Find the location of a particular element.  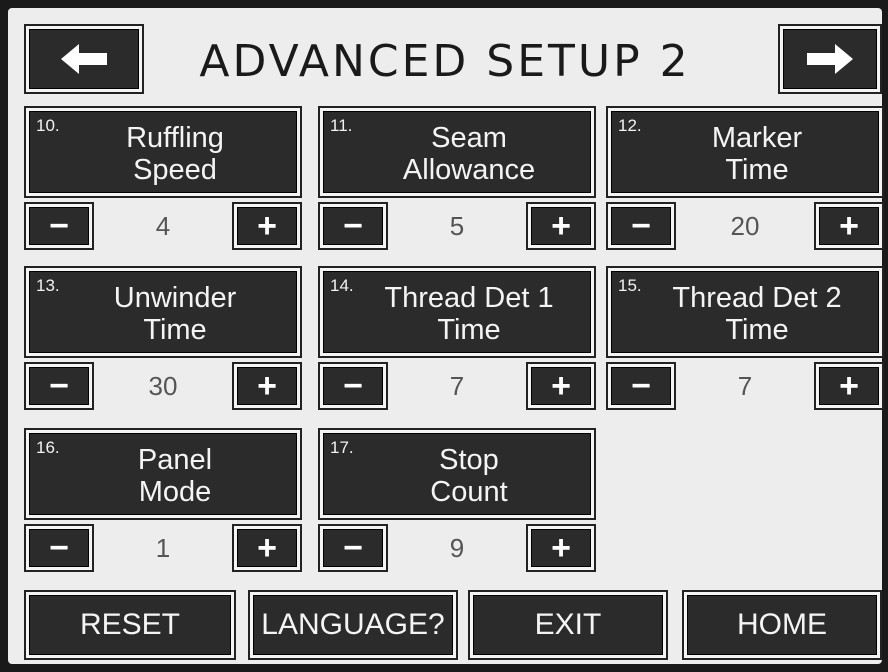

param-number: 15. is located at coordinates (630, 285).